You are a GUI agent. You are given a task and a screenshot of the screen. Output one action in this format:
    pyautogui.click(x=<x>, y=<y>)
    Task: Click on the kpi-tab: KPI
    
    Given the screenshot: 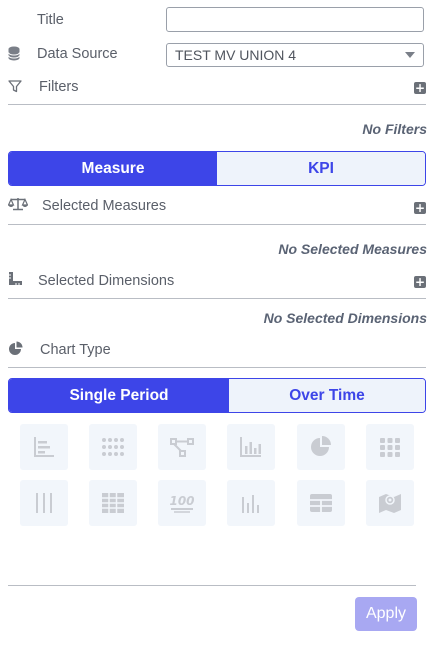 What is the action you would take?
    pyautogui.click(x=321, y=168)
    